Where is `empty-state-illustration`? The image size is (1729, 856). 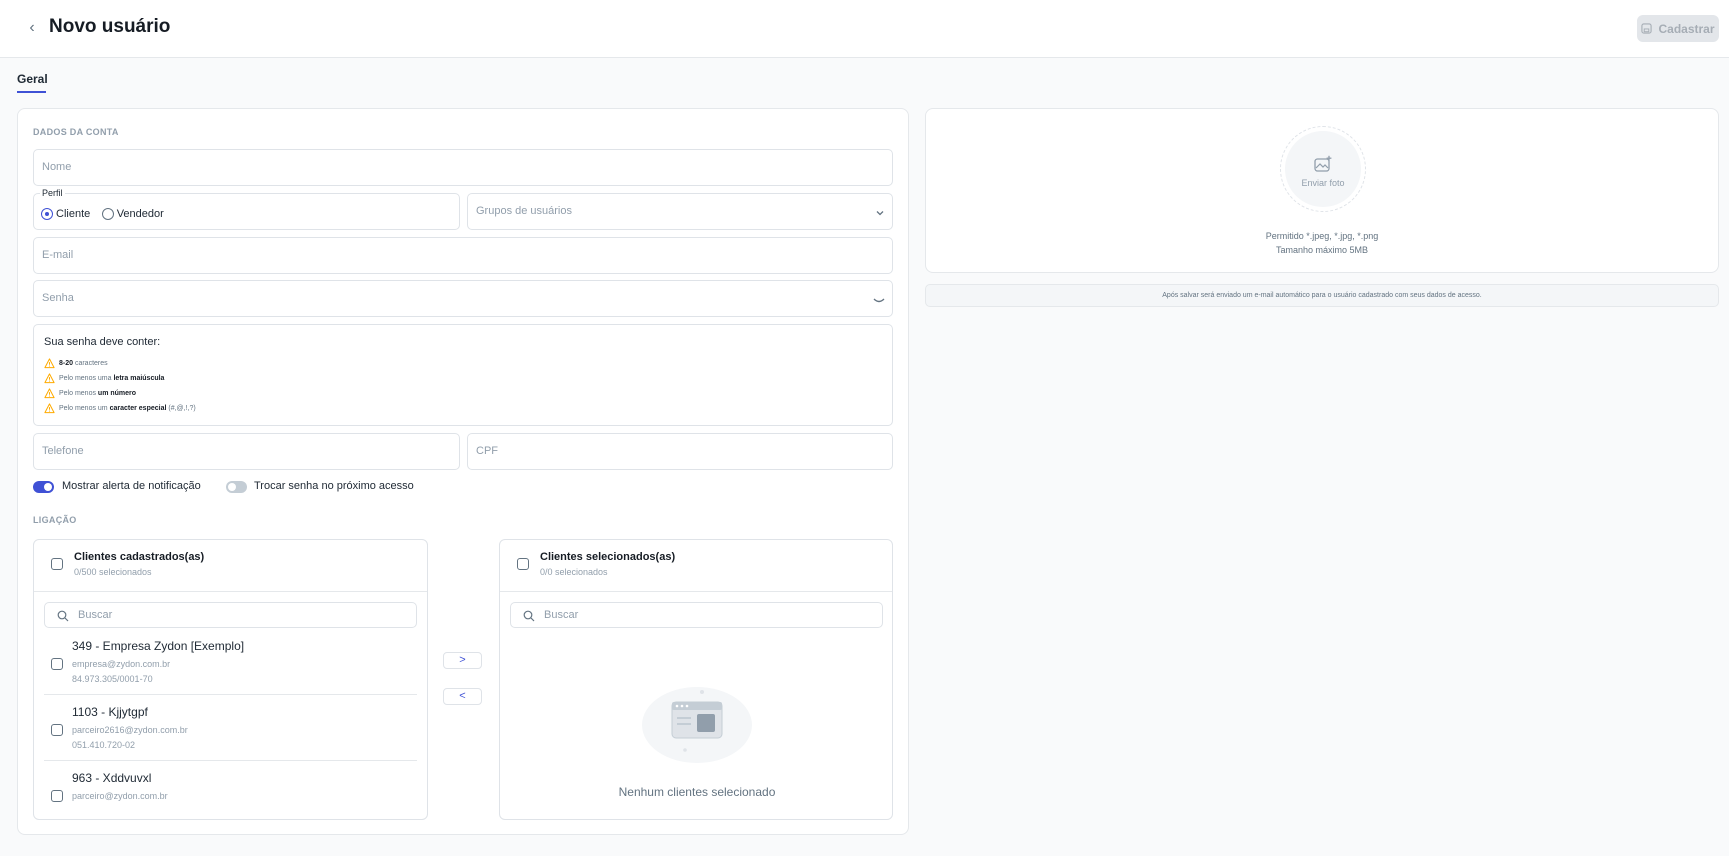
empty-state-illustration is located at coordinates (697, 725).